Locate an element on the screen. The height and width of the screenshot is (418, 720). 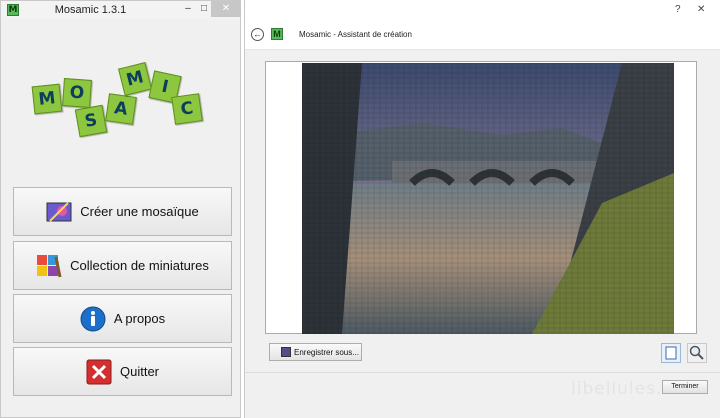
menu-label: Quitter is located at coordinates (139, 371).